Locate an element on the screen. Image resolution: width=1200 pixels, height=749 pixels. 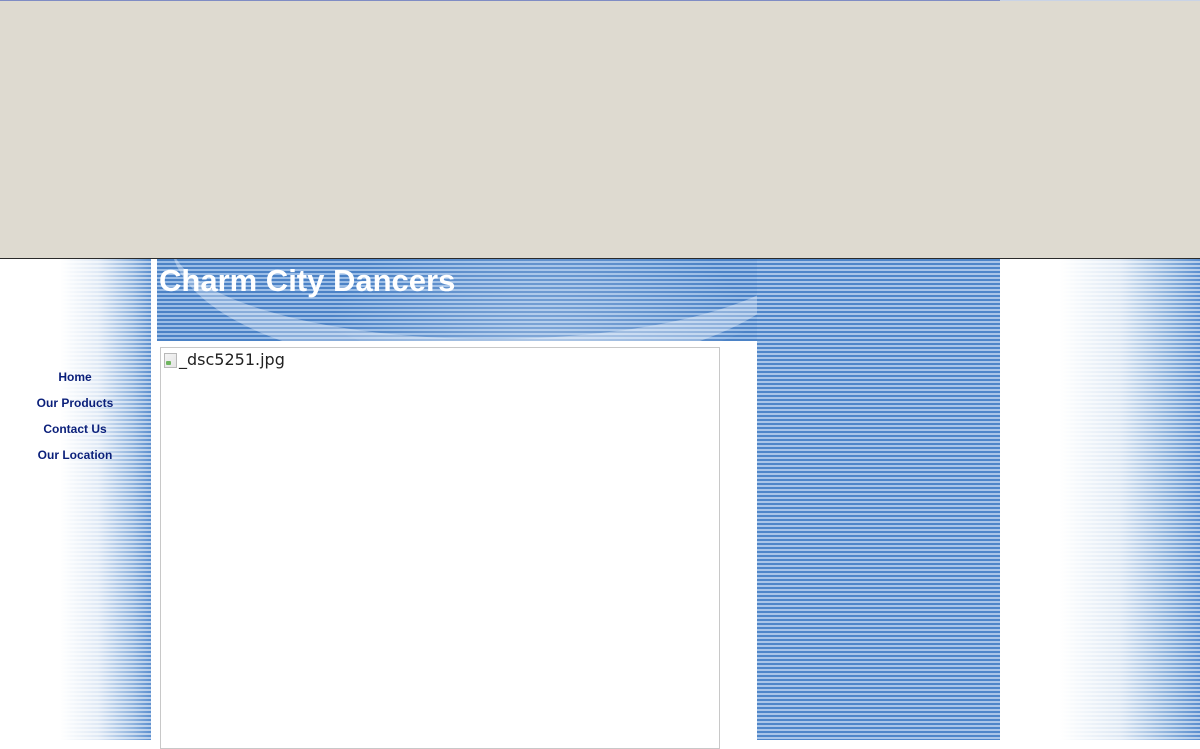
header-banner: Charm City Dancers is located at coordinates (454, 300).